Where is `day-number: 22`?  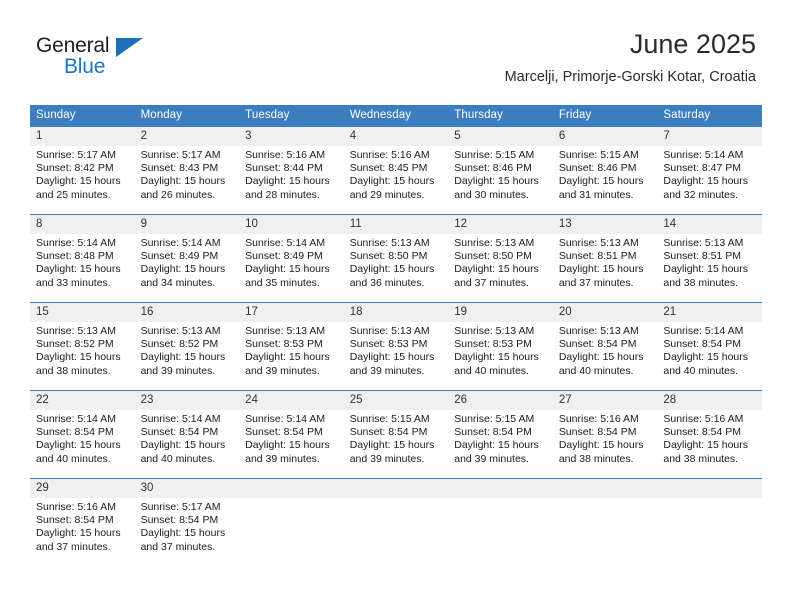 day-number: 22 is located at coordinates (82, 400).